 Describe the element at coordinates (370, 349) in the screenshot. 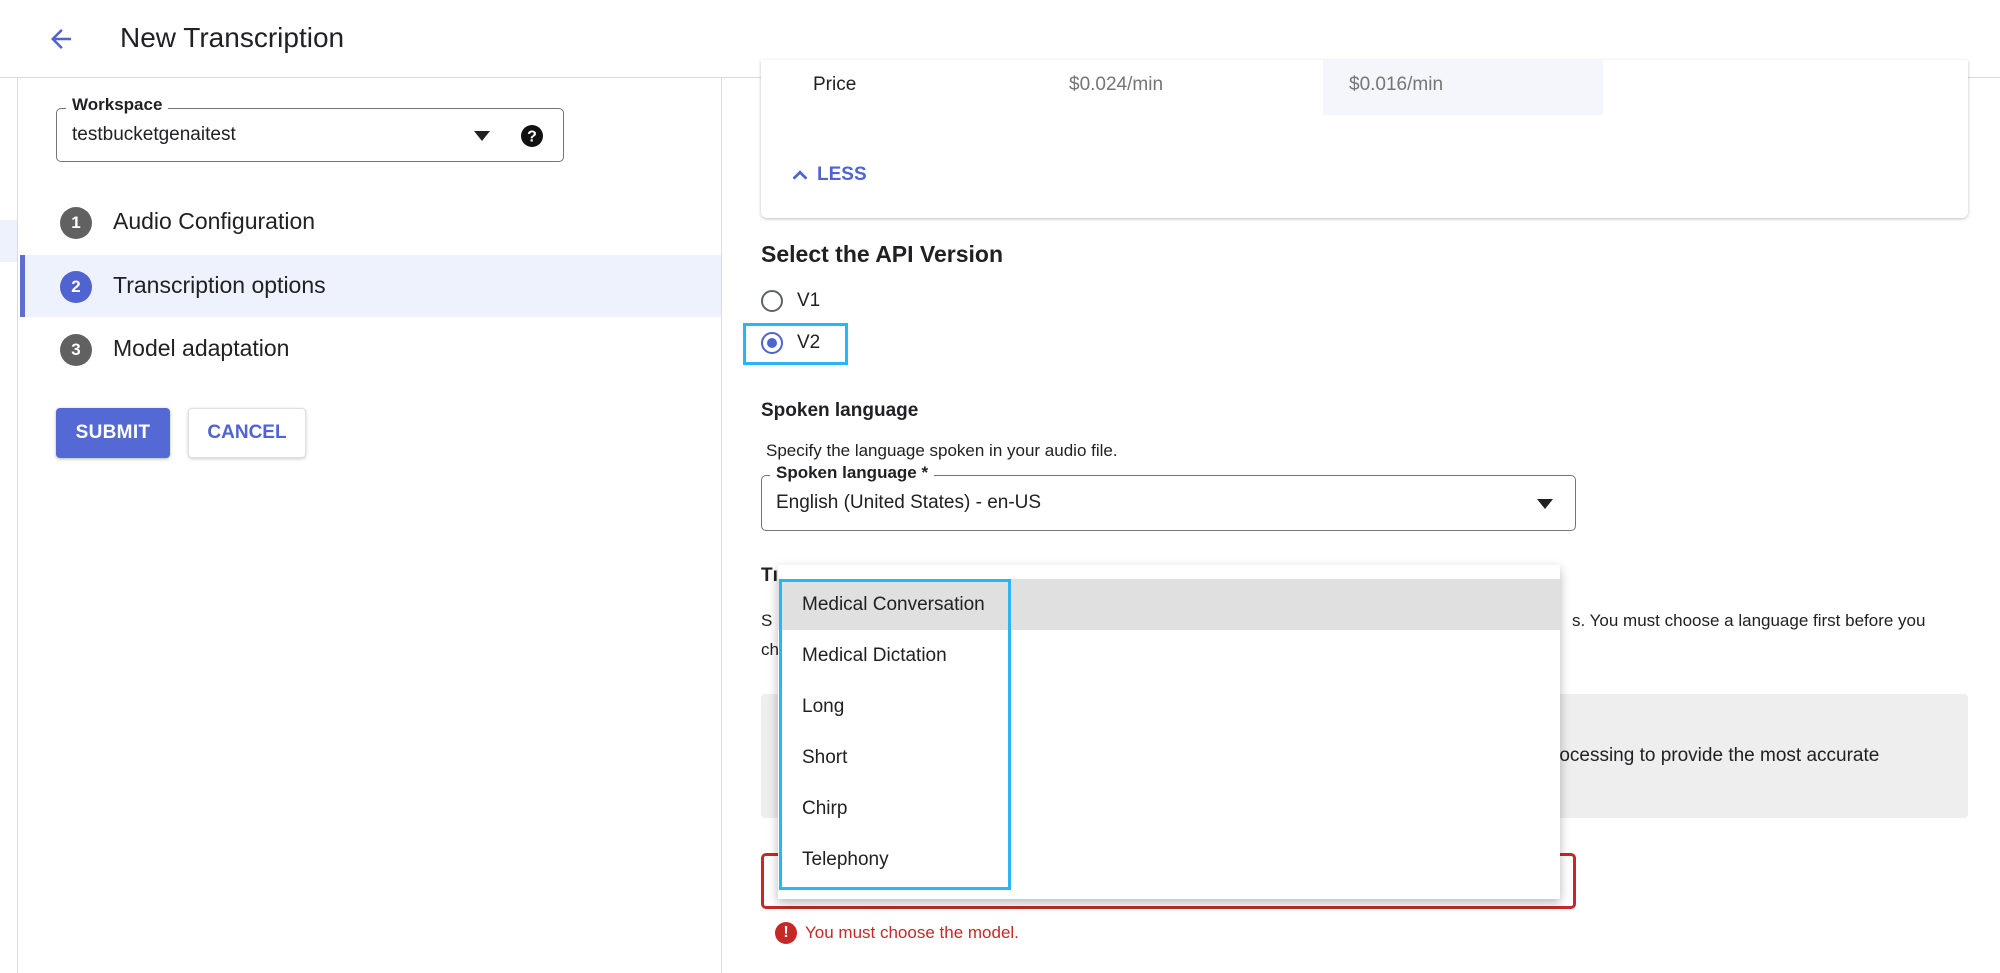

I see `step-model-adaptation: 3 Model adaptation` at that location.